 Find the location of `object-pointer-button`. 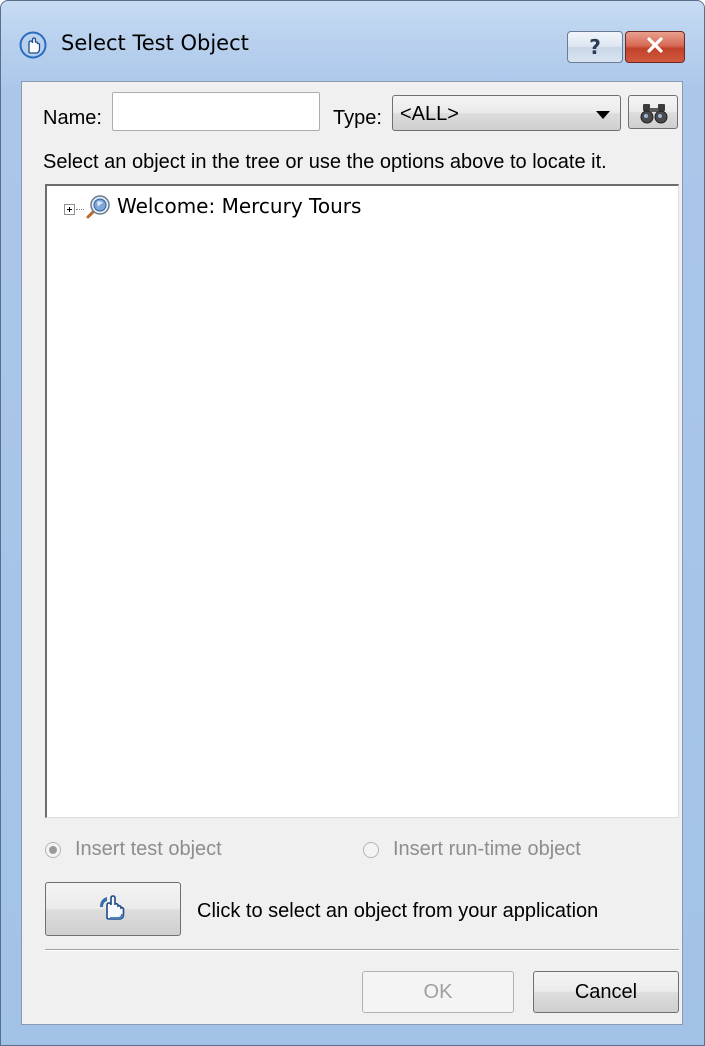

object-pointer-button is located at coordinates (113, 909).